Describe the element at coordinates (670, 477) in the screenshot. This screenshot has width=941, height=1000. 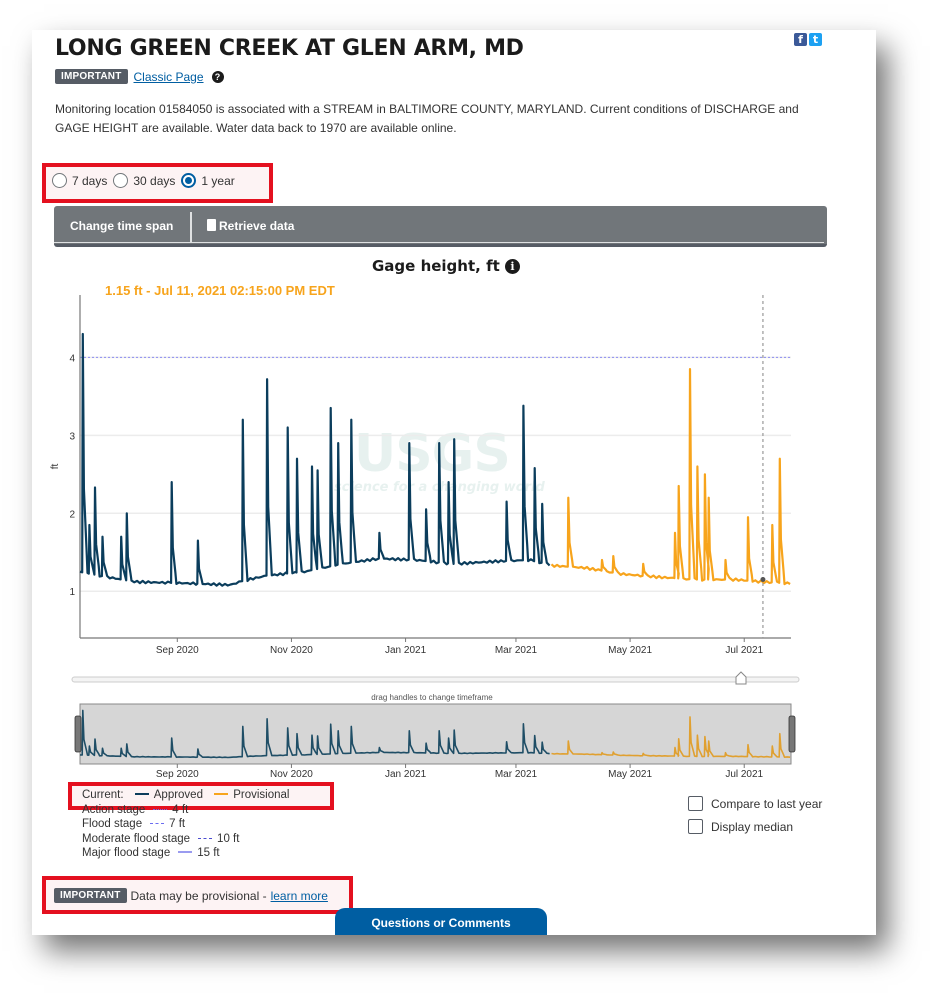
I see `series-line-provisional` at that location.